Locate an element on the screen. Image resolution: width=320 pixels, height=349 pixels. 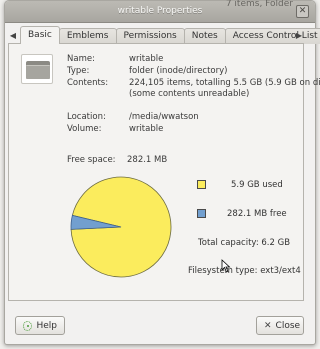
tab-permissions: Permissions is located at coordinates (150, 36).